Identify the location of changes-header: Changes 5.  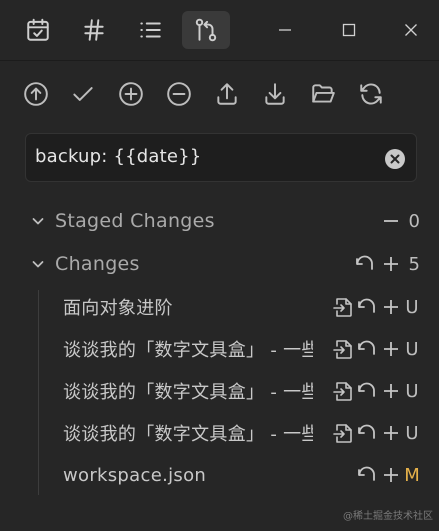
(224, 264).